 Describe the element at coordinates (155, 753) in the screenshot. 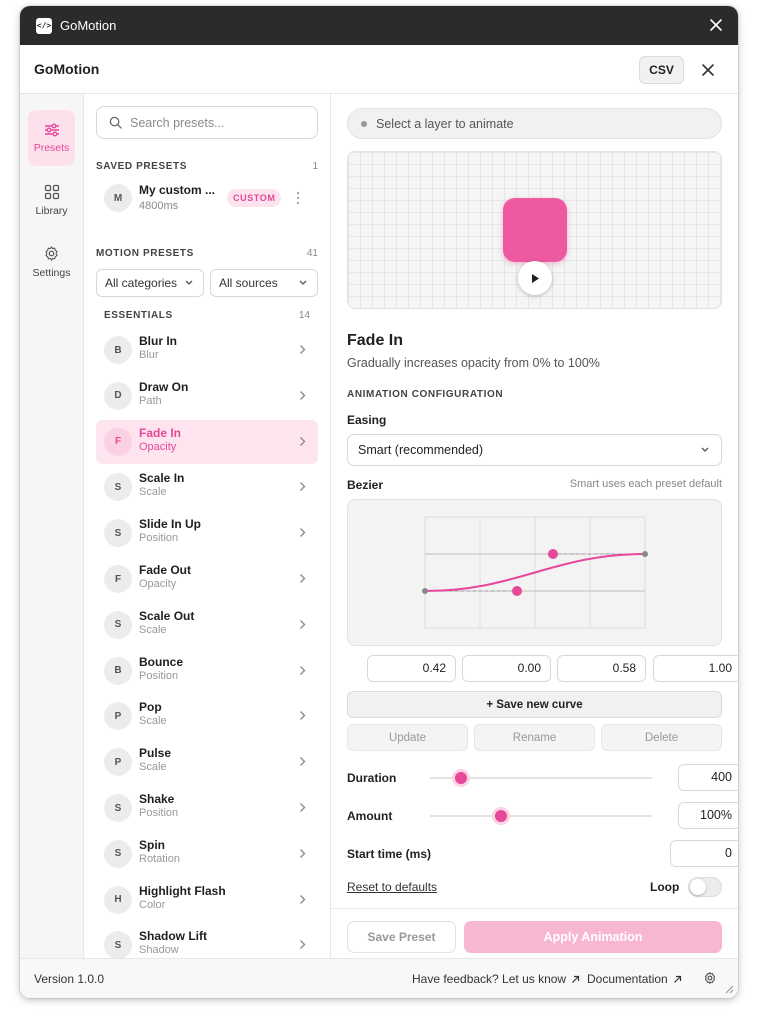

I see `preset-name: Pulse` at that location.